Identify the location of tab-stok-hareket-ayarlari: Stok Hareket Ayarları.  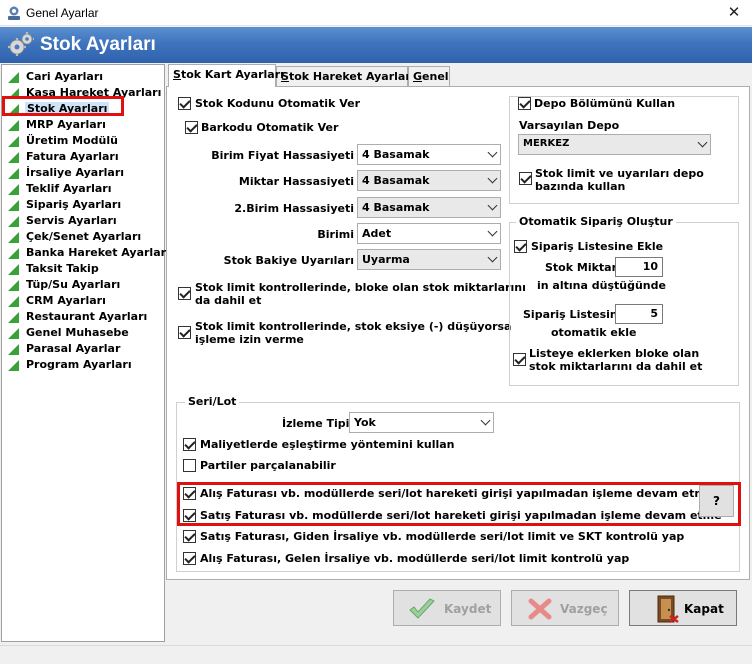
(345, 76).